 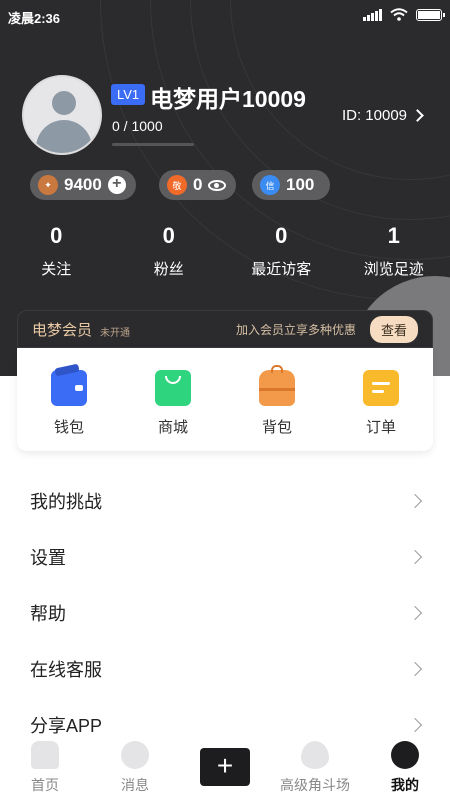 What do you see at coordinates (135, 785) in the screenshot?
I see `tab-label: 消息` at bounding box center [135, 785].